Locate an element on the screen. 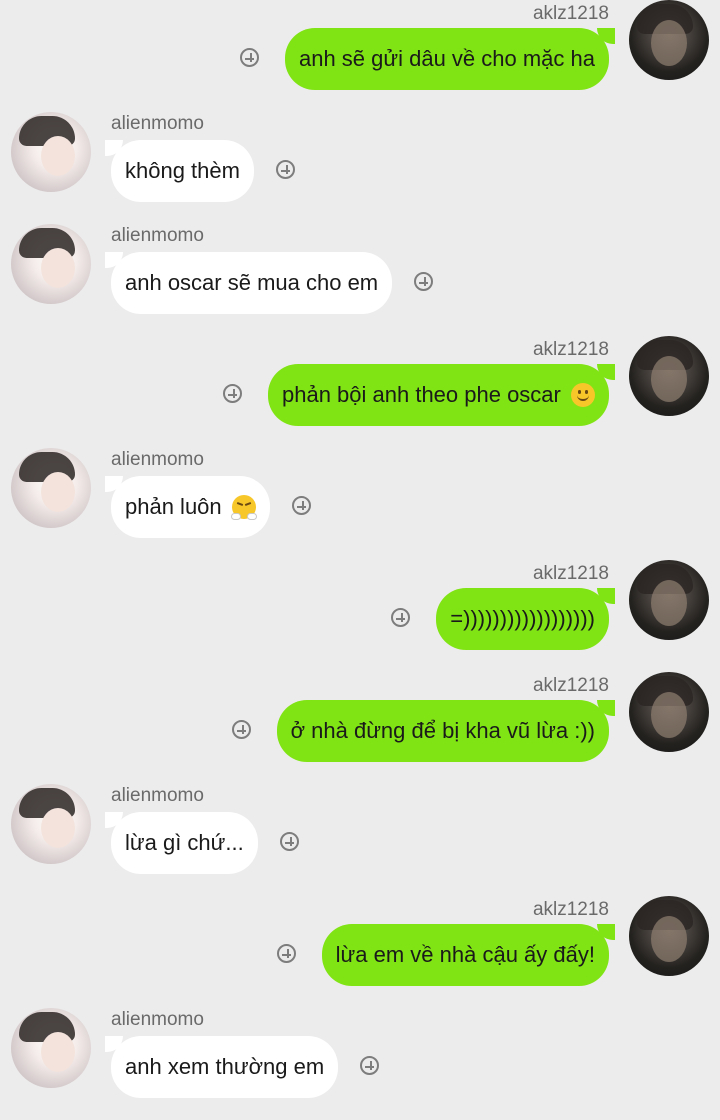 Image resolution: width=720 pixels, height=1120 pixels. message-bubble: =)))))))))))))))))) is located at coordinates (525, 619).